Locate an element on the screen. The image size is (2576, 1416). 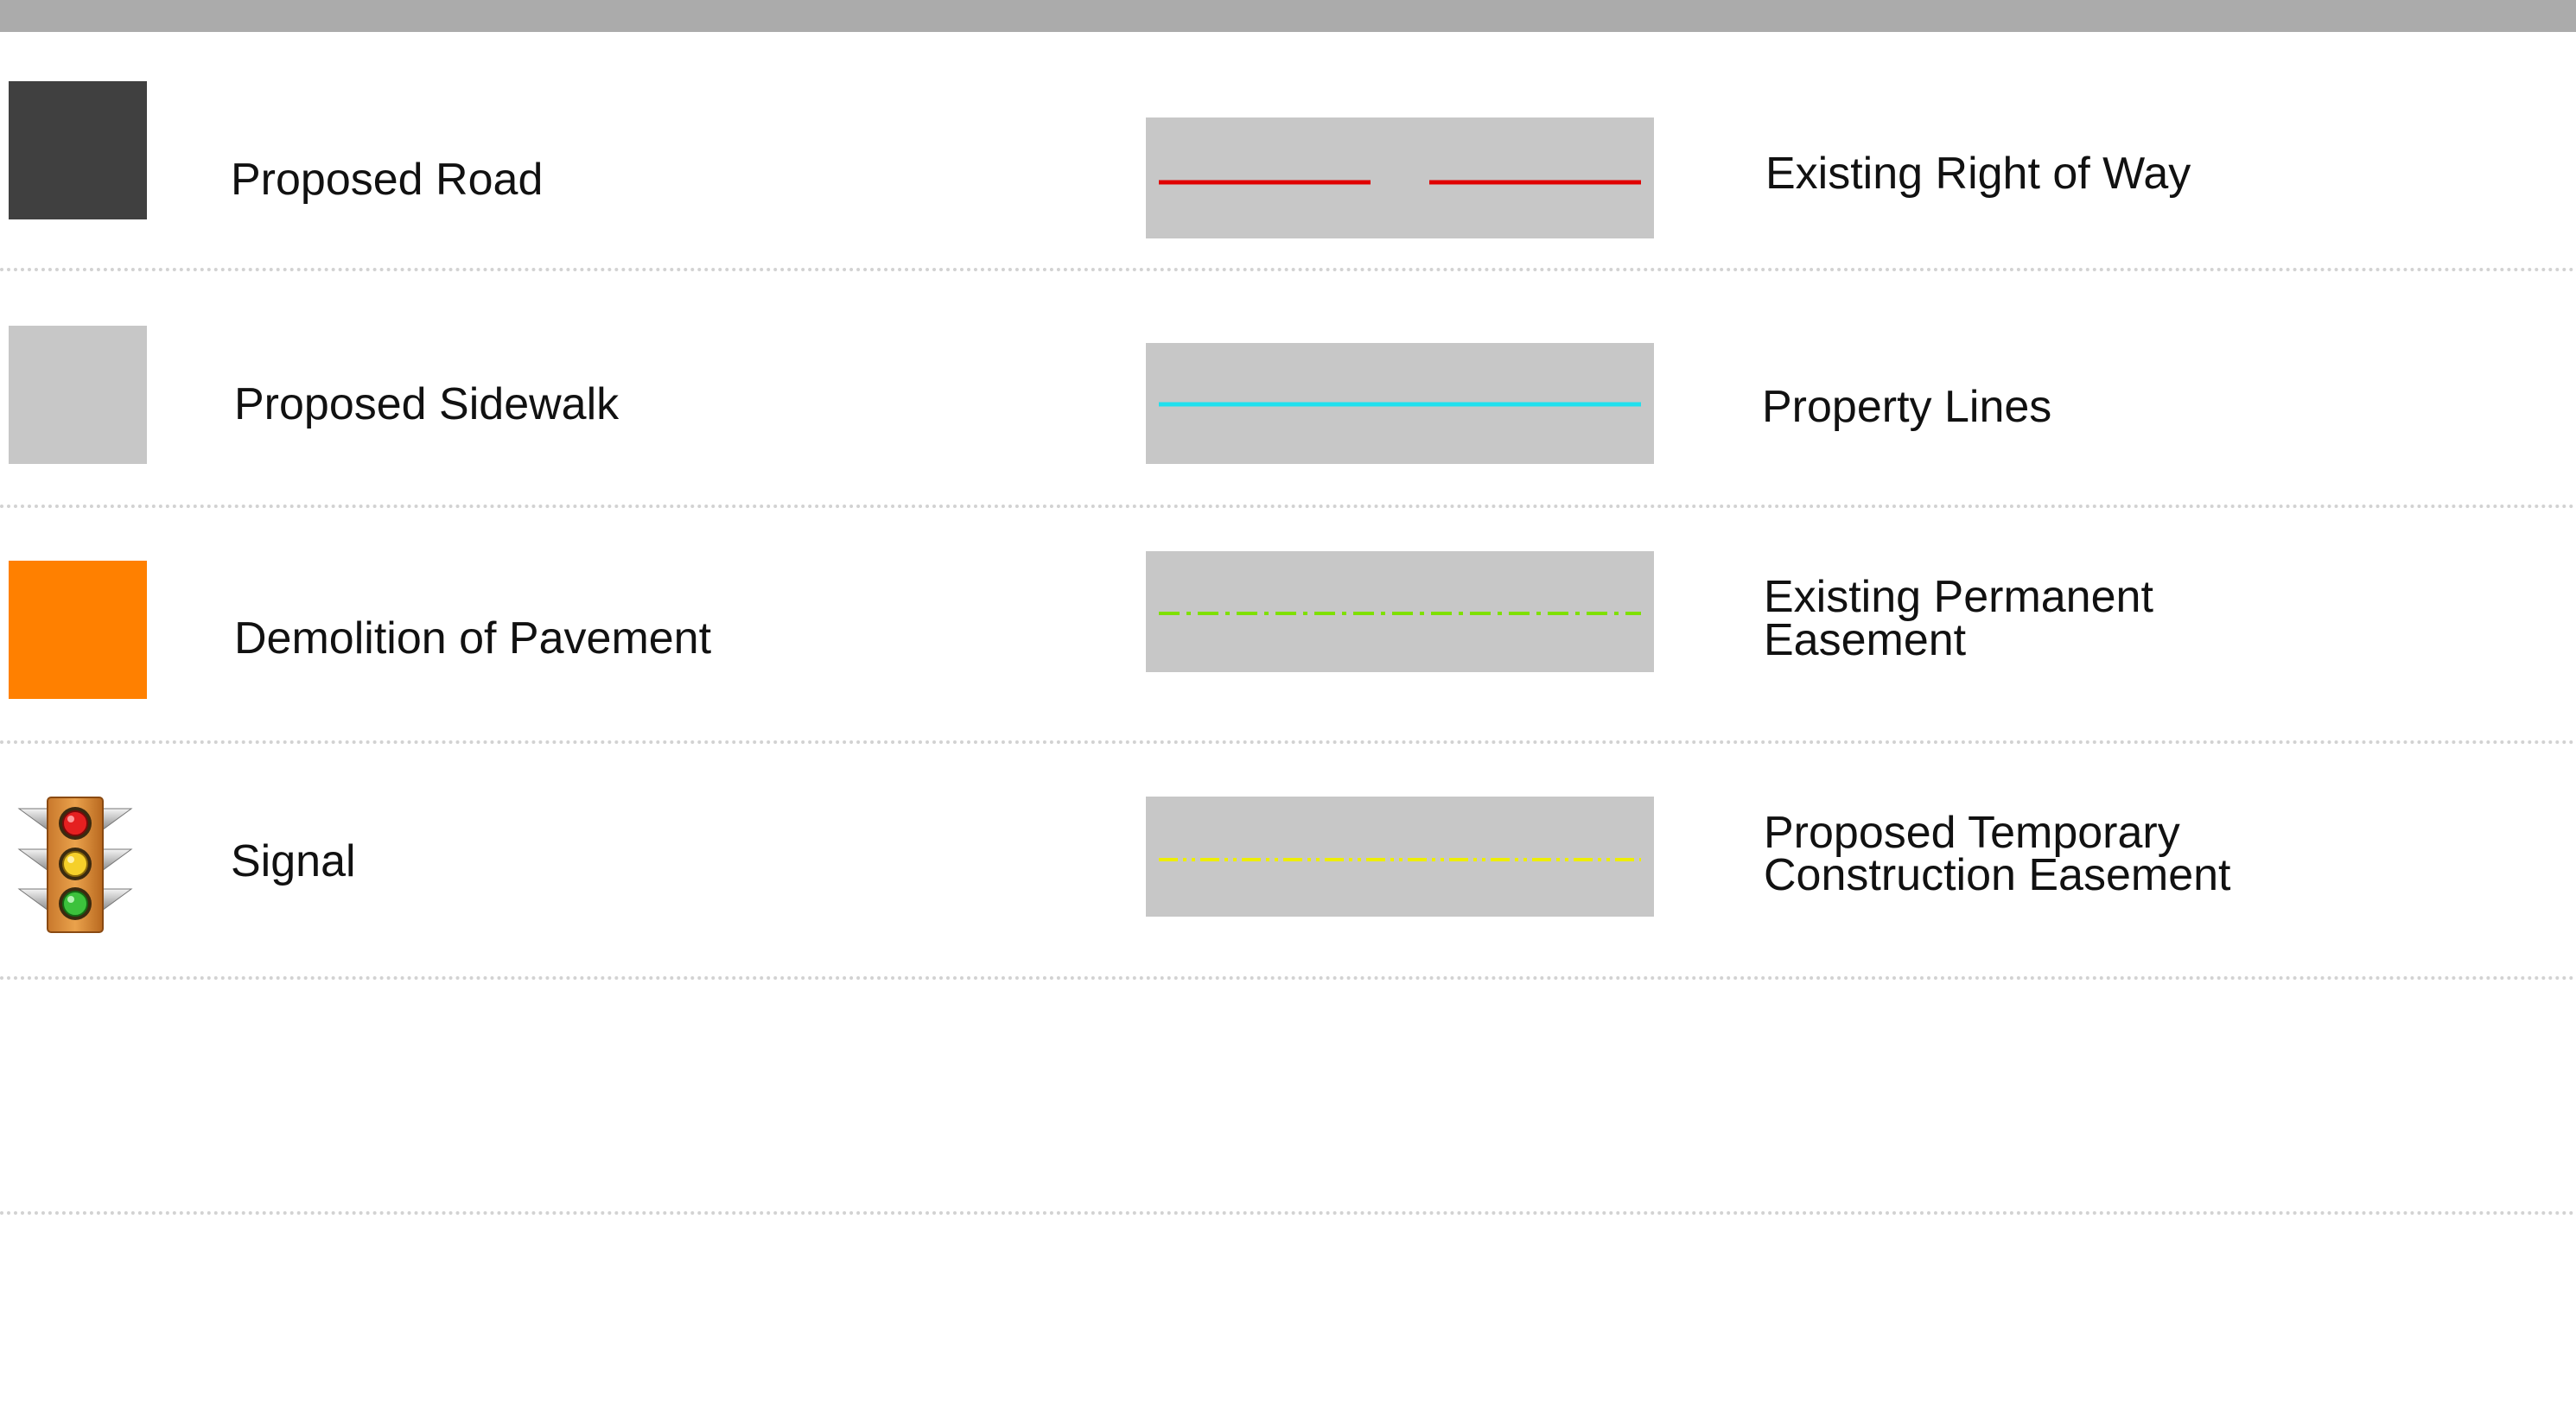
existing-permanent-easement-label-line-2: Easement is located at coordinates (1866, 640).